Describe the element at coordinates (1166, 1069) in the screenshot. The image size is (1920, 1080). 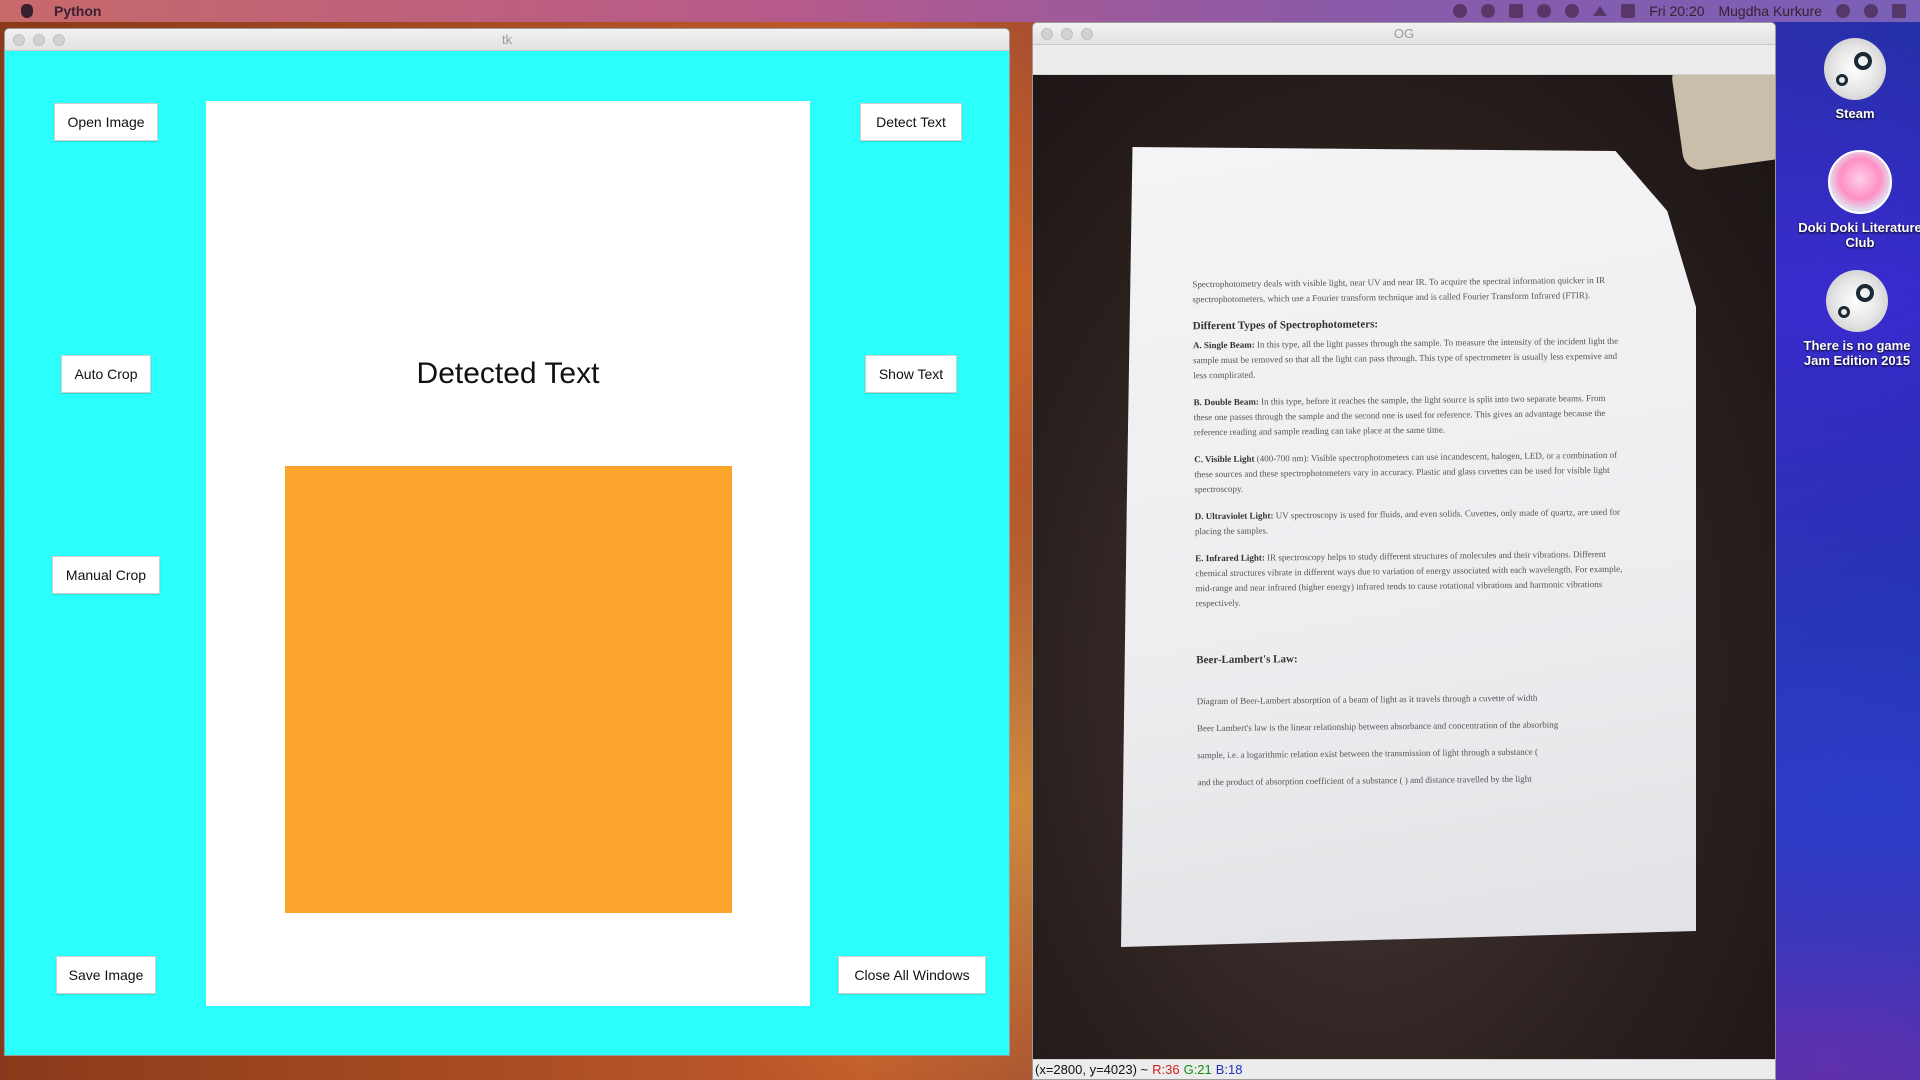
I see `pixel-red-value: R:36` at that location.